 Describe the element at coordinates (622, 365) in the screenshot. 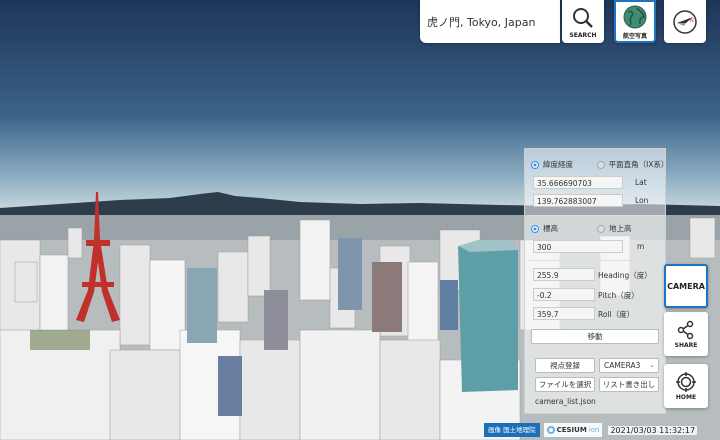

I see `camera-select-value: CAMERA3` at that location.